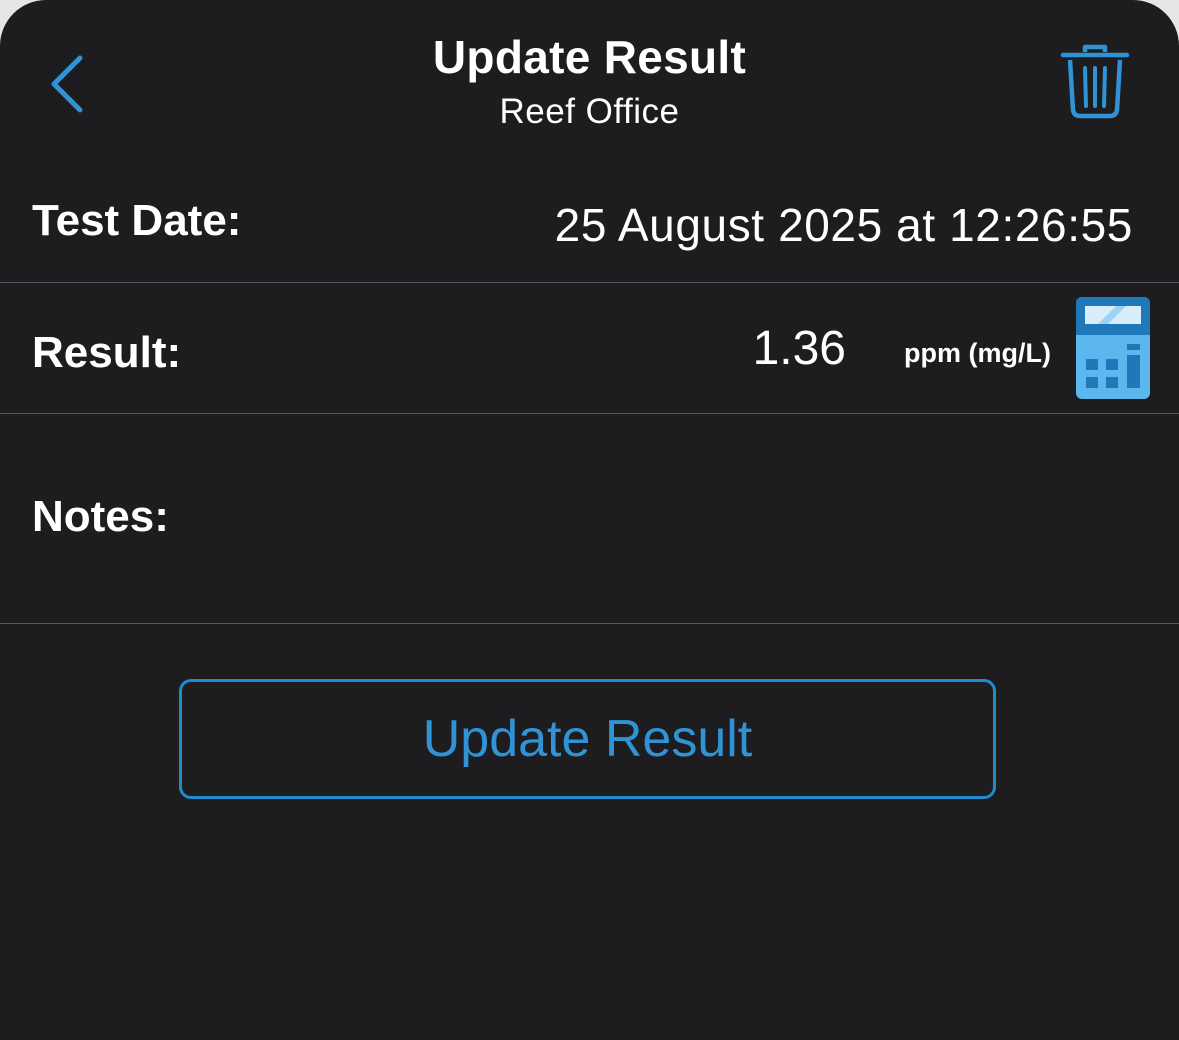 The height and width of the screenshot is (1040, 1179). I want to click on delete-button, so click(1095, 82).